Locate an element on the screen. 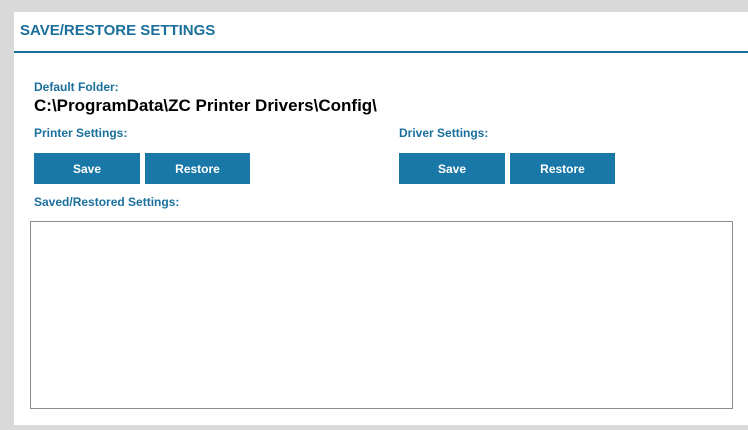 The height and width of the screenshot is (430, 748). printer-save-button: Save is located at coordinates (87, 168).